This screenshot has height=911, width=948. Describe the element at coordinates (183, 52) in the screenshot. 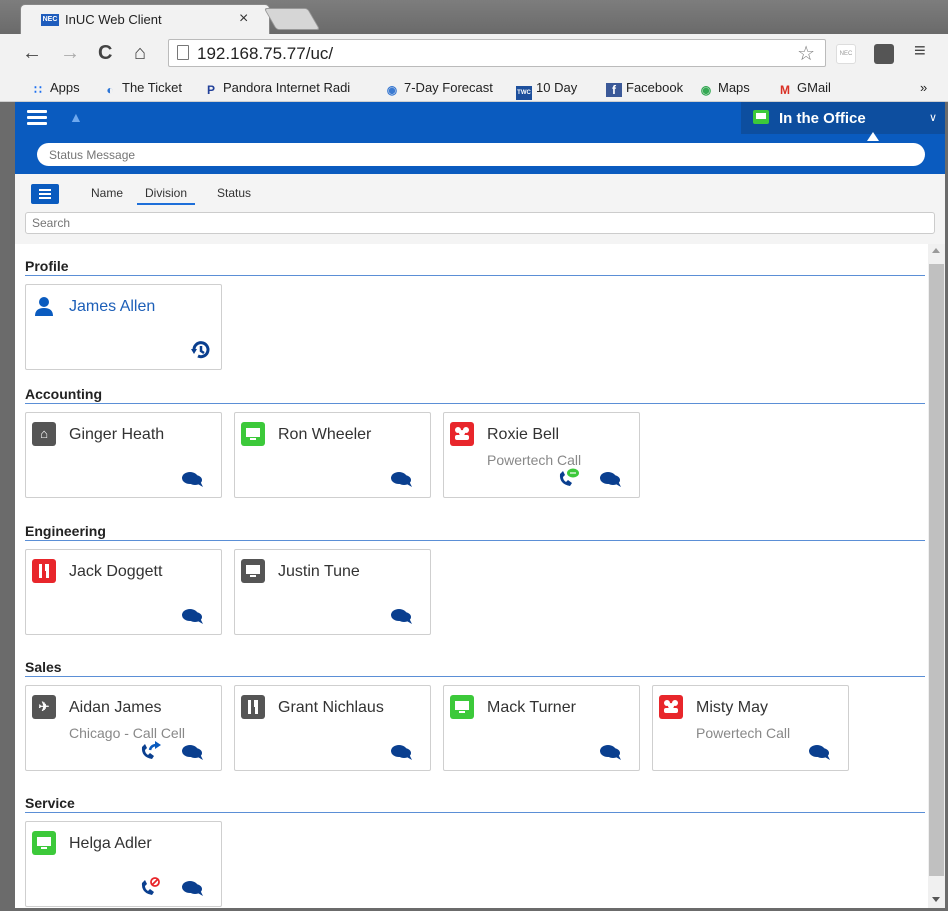

I see `page-icon` at that location.